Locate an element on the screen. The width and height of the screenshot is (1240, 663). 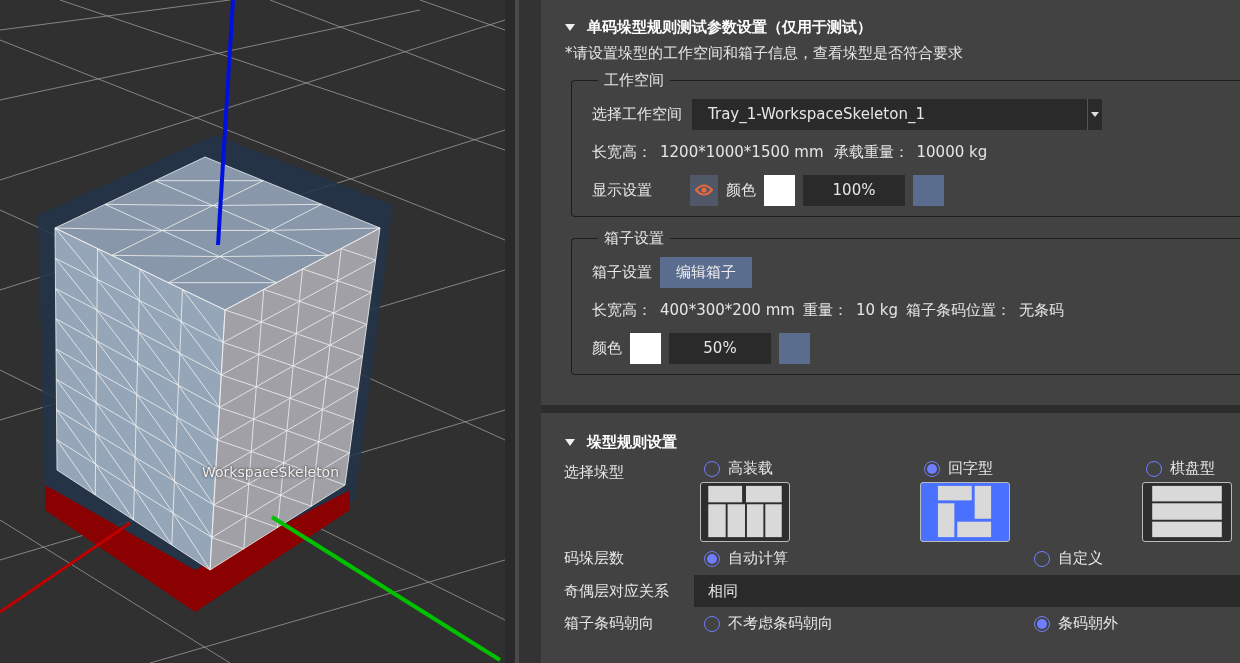
pattern-option: 回字型 is located at coordinates (958, 468).